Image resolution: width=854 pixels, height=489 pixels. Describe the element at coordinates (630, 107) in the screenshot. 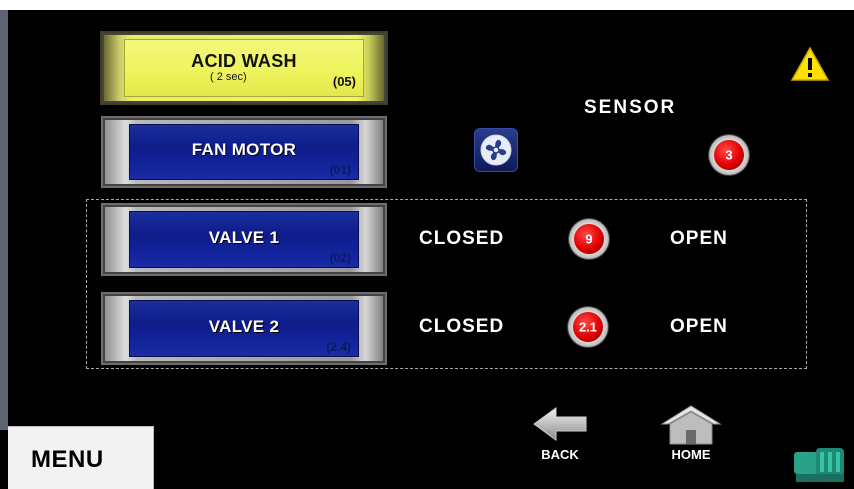

I see `sensor-title: SENSOR` at that location.